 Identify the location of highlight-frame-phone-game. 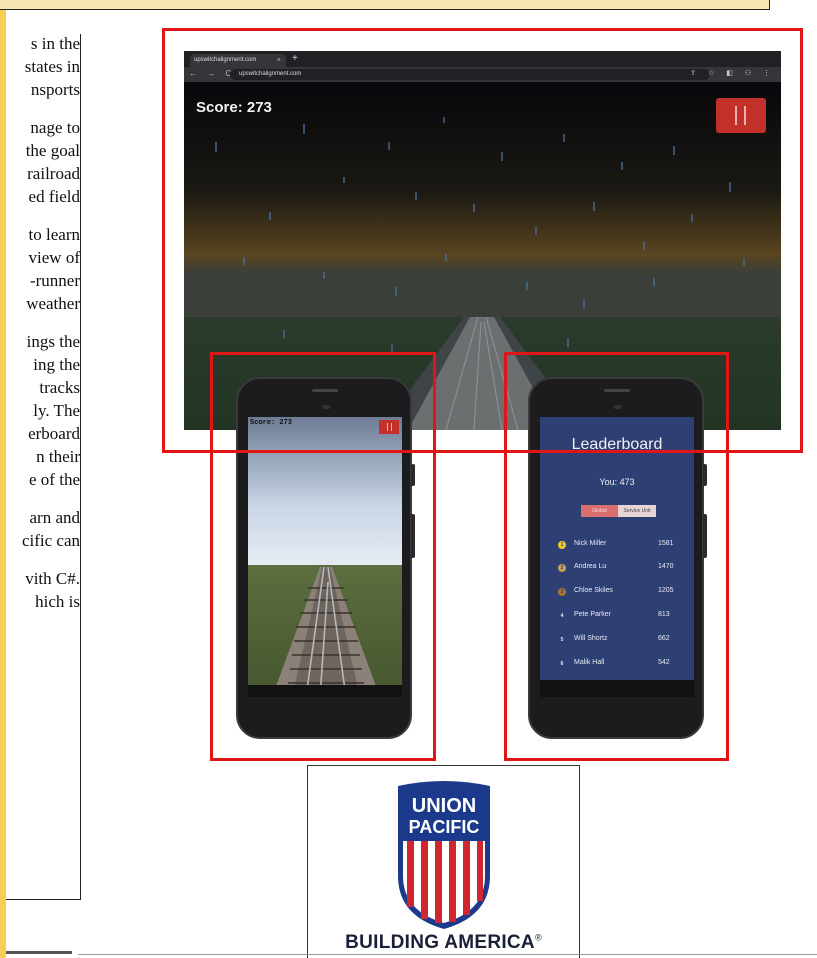
(323, 556).